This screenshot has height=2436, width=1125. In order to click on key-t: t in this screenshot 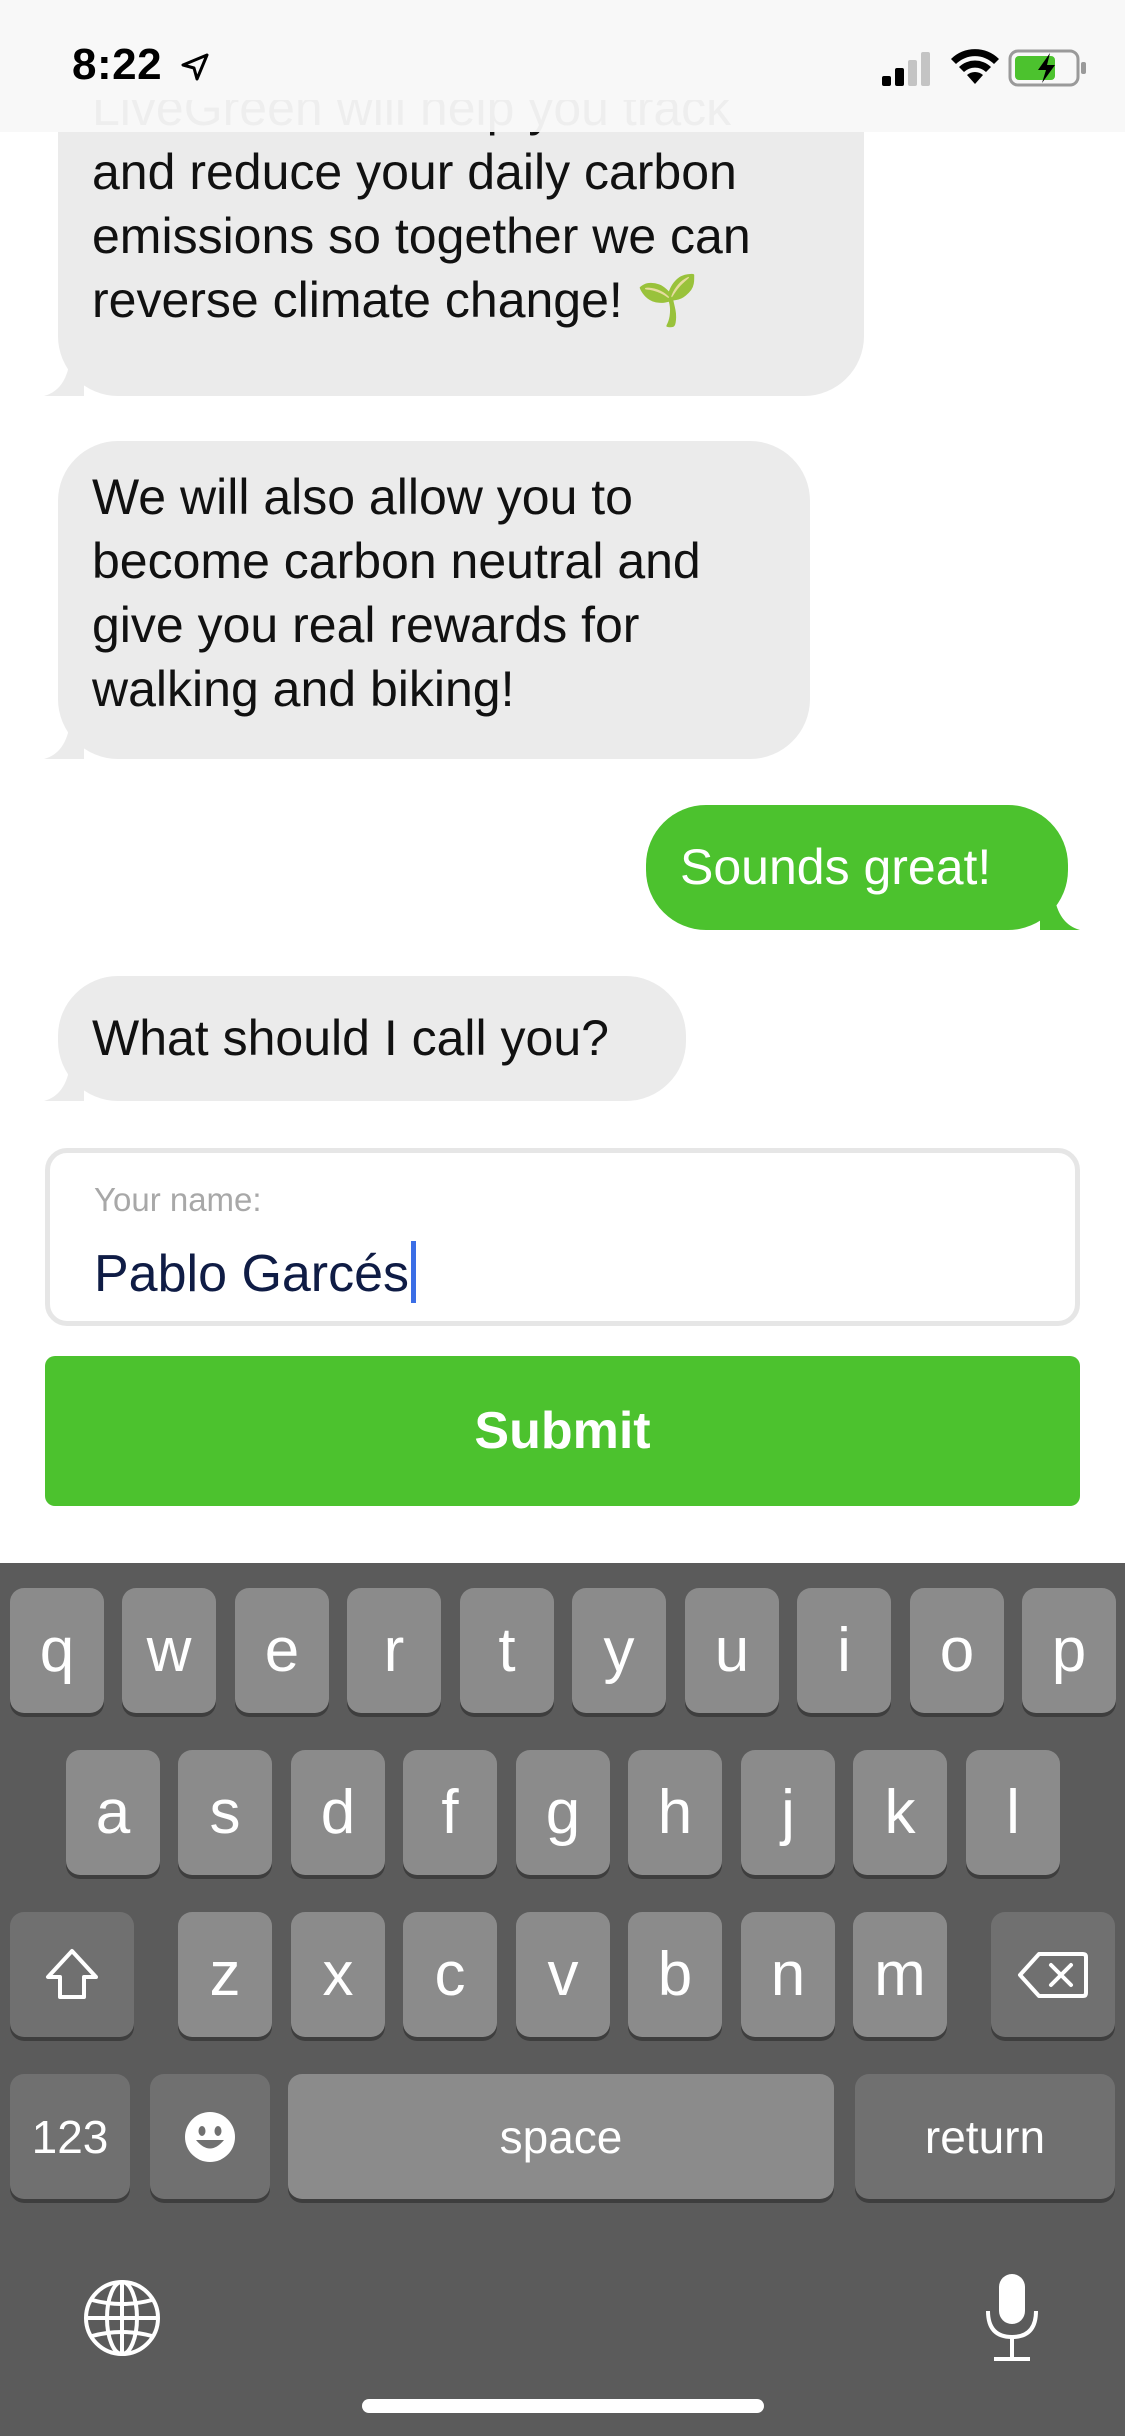, I will do `click(507, 1650)`.